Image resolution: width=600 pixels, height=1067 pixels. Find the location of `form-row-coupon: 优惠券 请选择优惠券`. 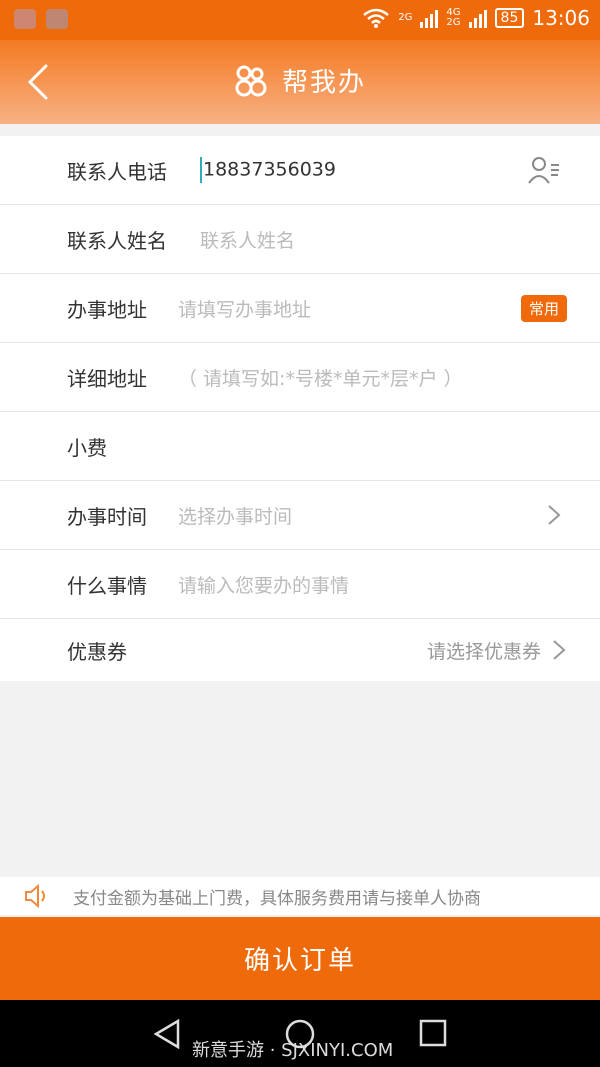

form-row-coupon: 优惠券 请选择优惠券 is located at coordinates (300, 650).